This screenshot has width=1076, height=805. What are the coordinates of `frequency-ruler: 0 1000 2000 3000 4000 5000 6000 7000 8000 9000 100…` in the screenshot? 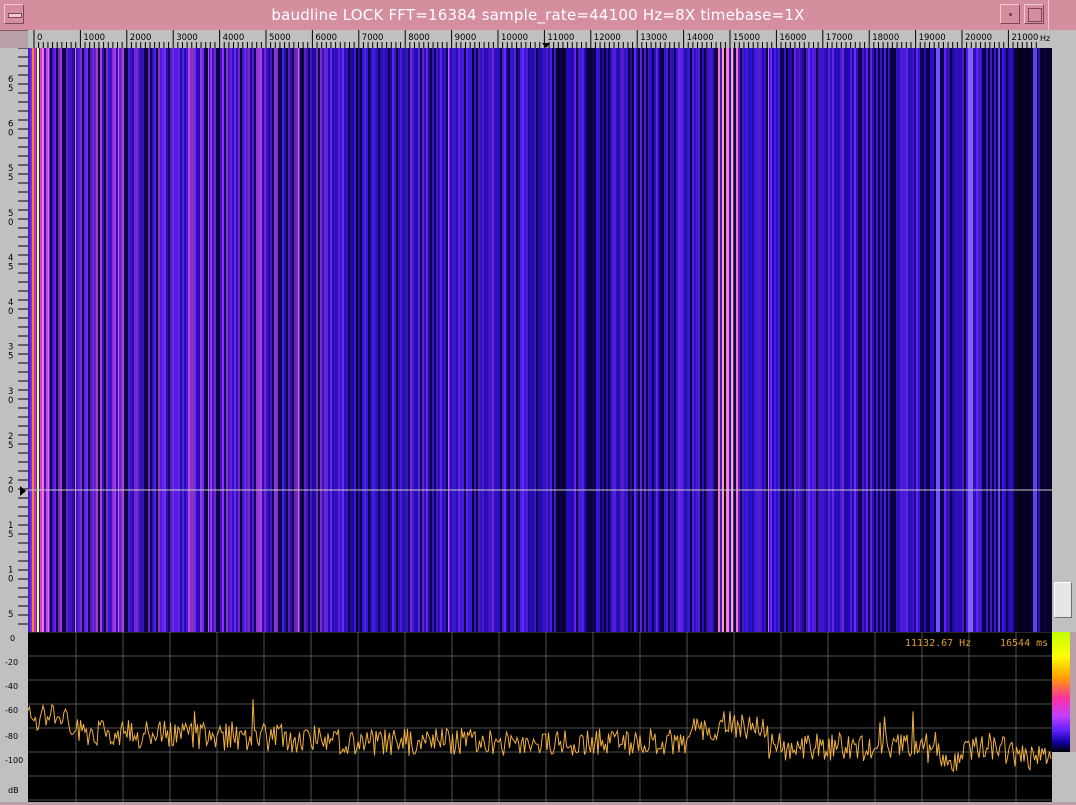 It's located at (540, 39).